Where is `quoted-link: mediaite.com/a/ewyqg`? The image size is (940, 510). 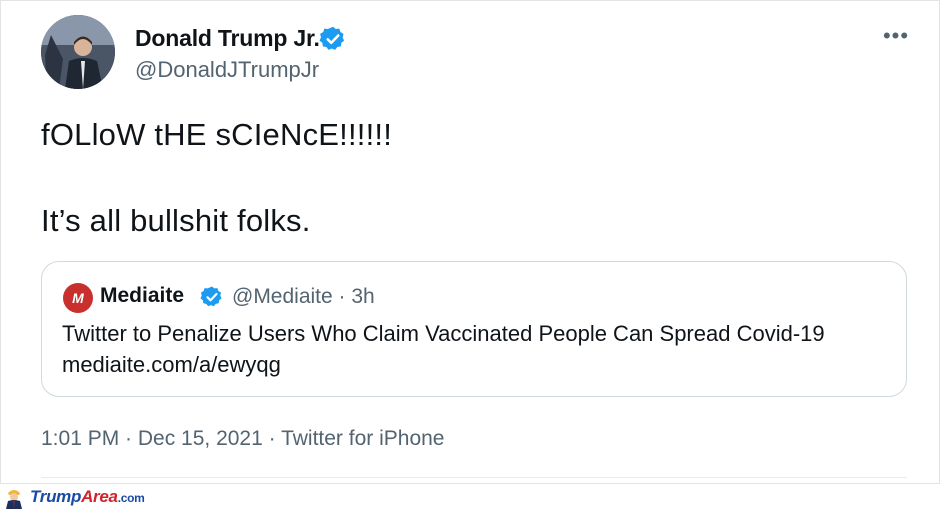 quoted-link: mediaite.com/a/ewyqg is located at coordinates (171, 365).